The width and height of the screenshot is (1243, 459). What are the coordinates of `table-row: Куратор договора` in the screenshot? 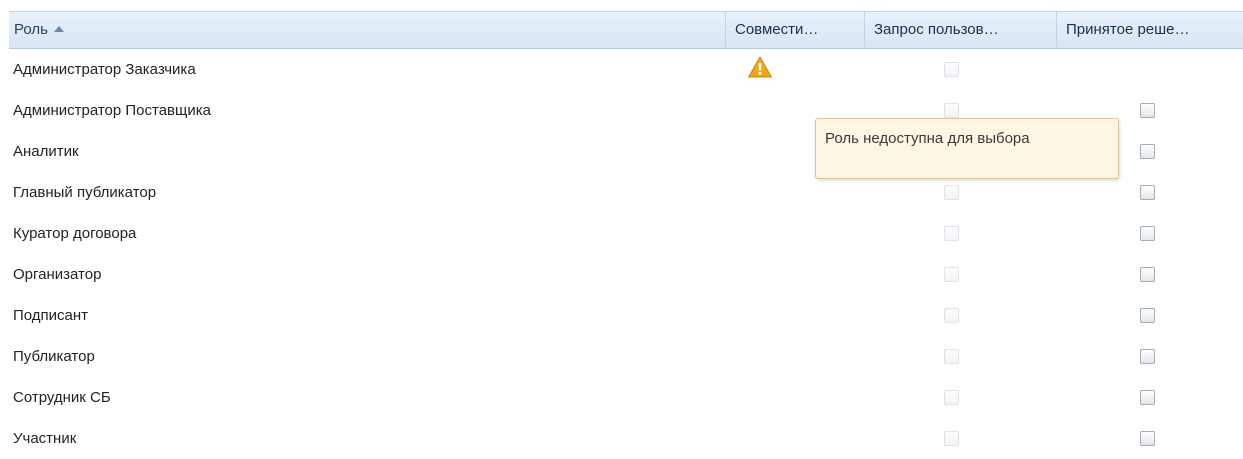 It's located at (626, 233).